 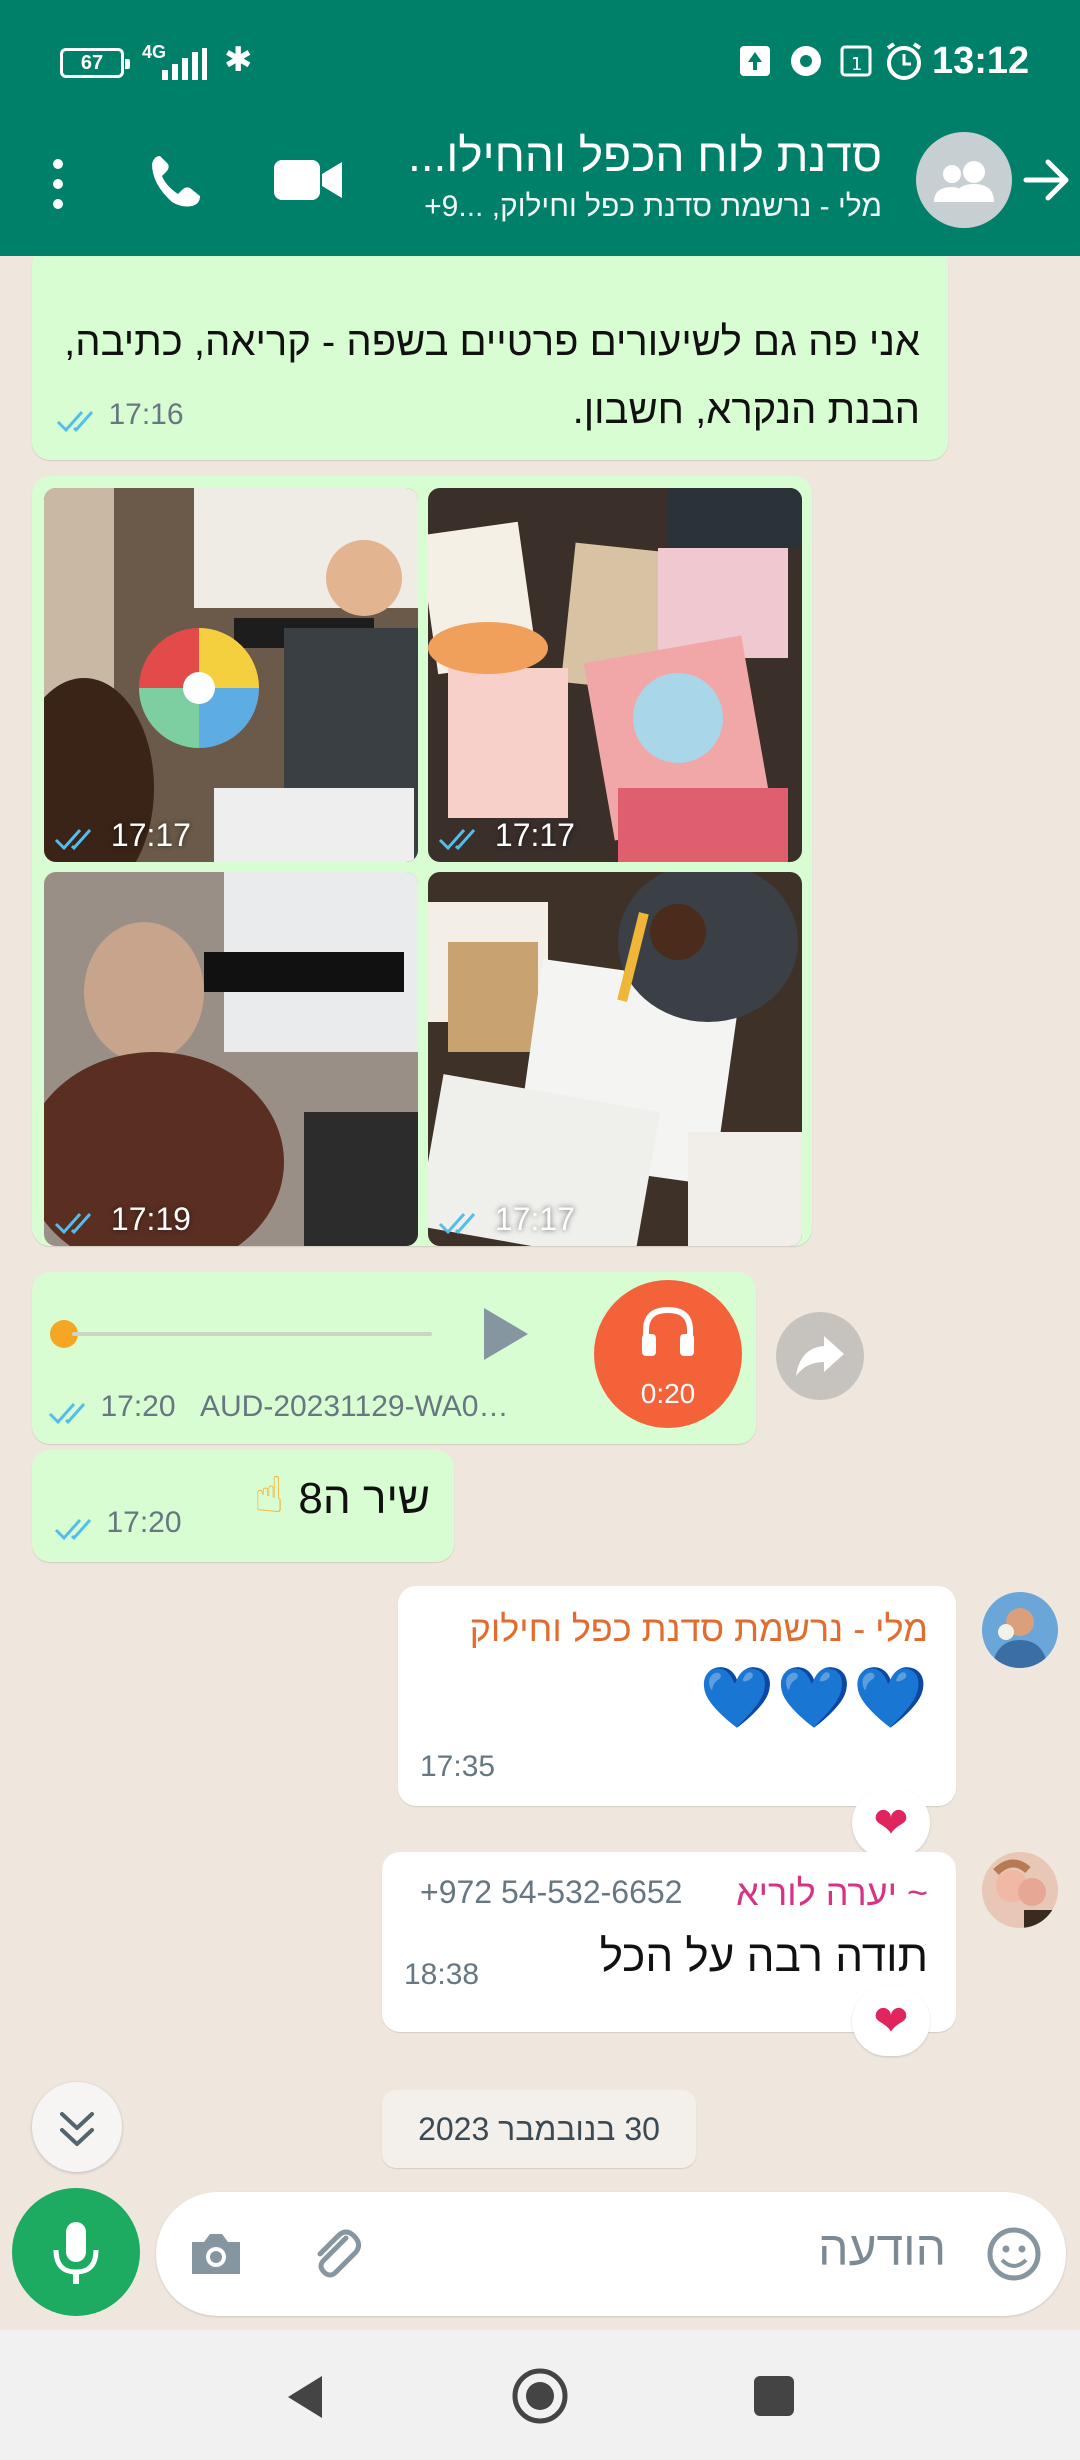 What do you see at coordinates (774, 2396) in the screenshot?
I see `nav-recents-icon` at bounding box center [774, 2396].